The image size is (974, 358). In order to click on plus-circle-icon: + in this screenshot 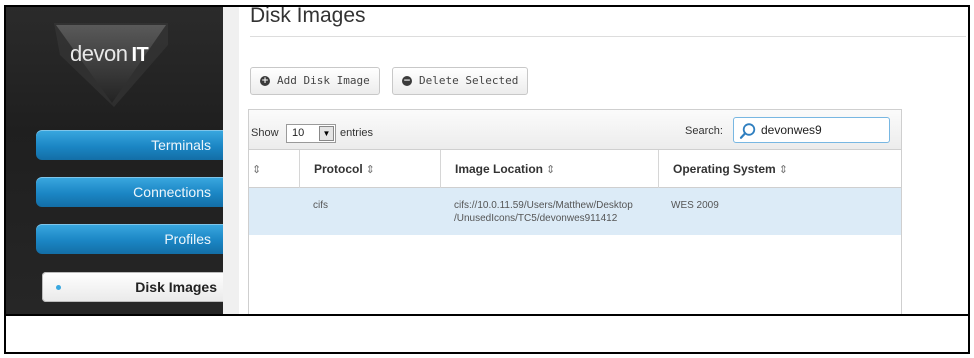, I will do `click(265, 81)`.